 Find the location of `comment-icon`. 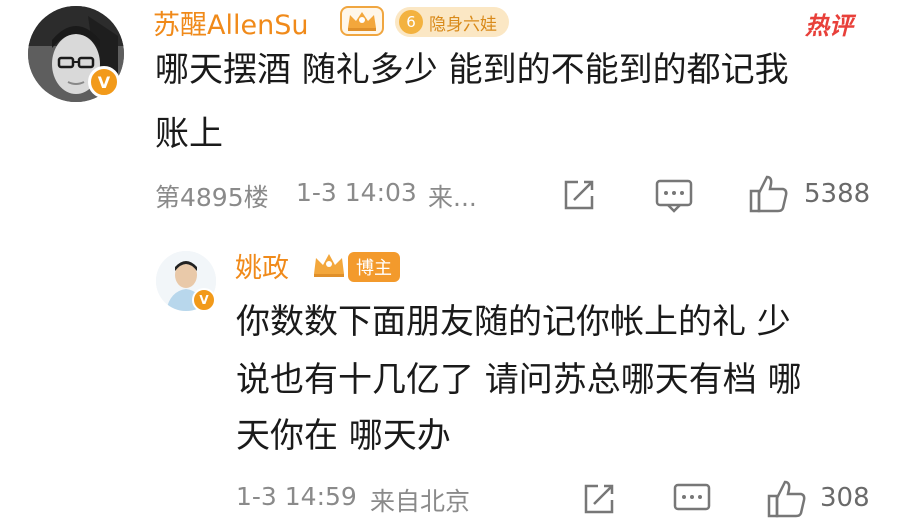

comment-icon is located at coordinates (674, 196).